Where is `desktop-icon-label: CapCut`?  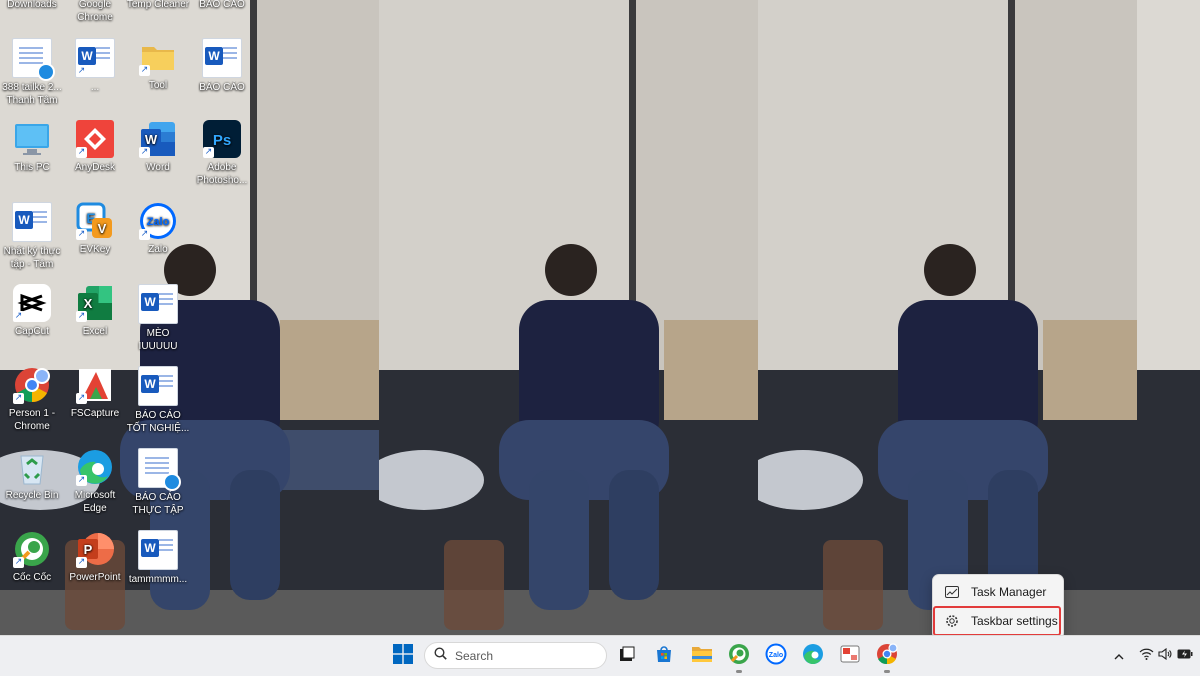
desktop-icon-label: CapCut is located at coordinates (32, 331).